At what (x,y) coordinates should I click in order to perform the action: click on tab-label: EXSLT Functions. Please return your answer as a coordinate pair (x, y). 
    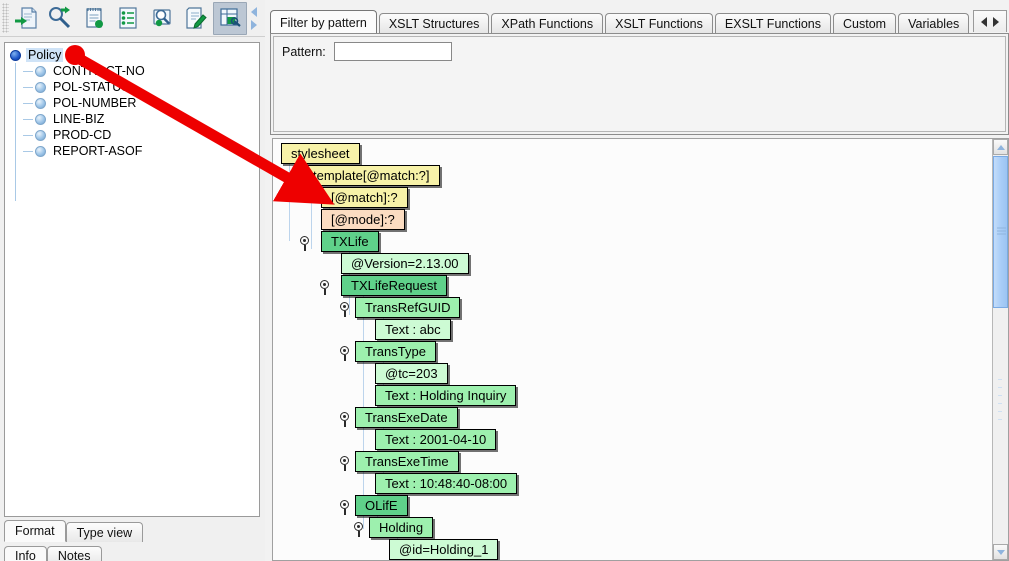
    Looking at the image, I should click on (773, 24).